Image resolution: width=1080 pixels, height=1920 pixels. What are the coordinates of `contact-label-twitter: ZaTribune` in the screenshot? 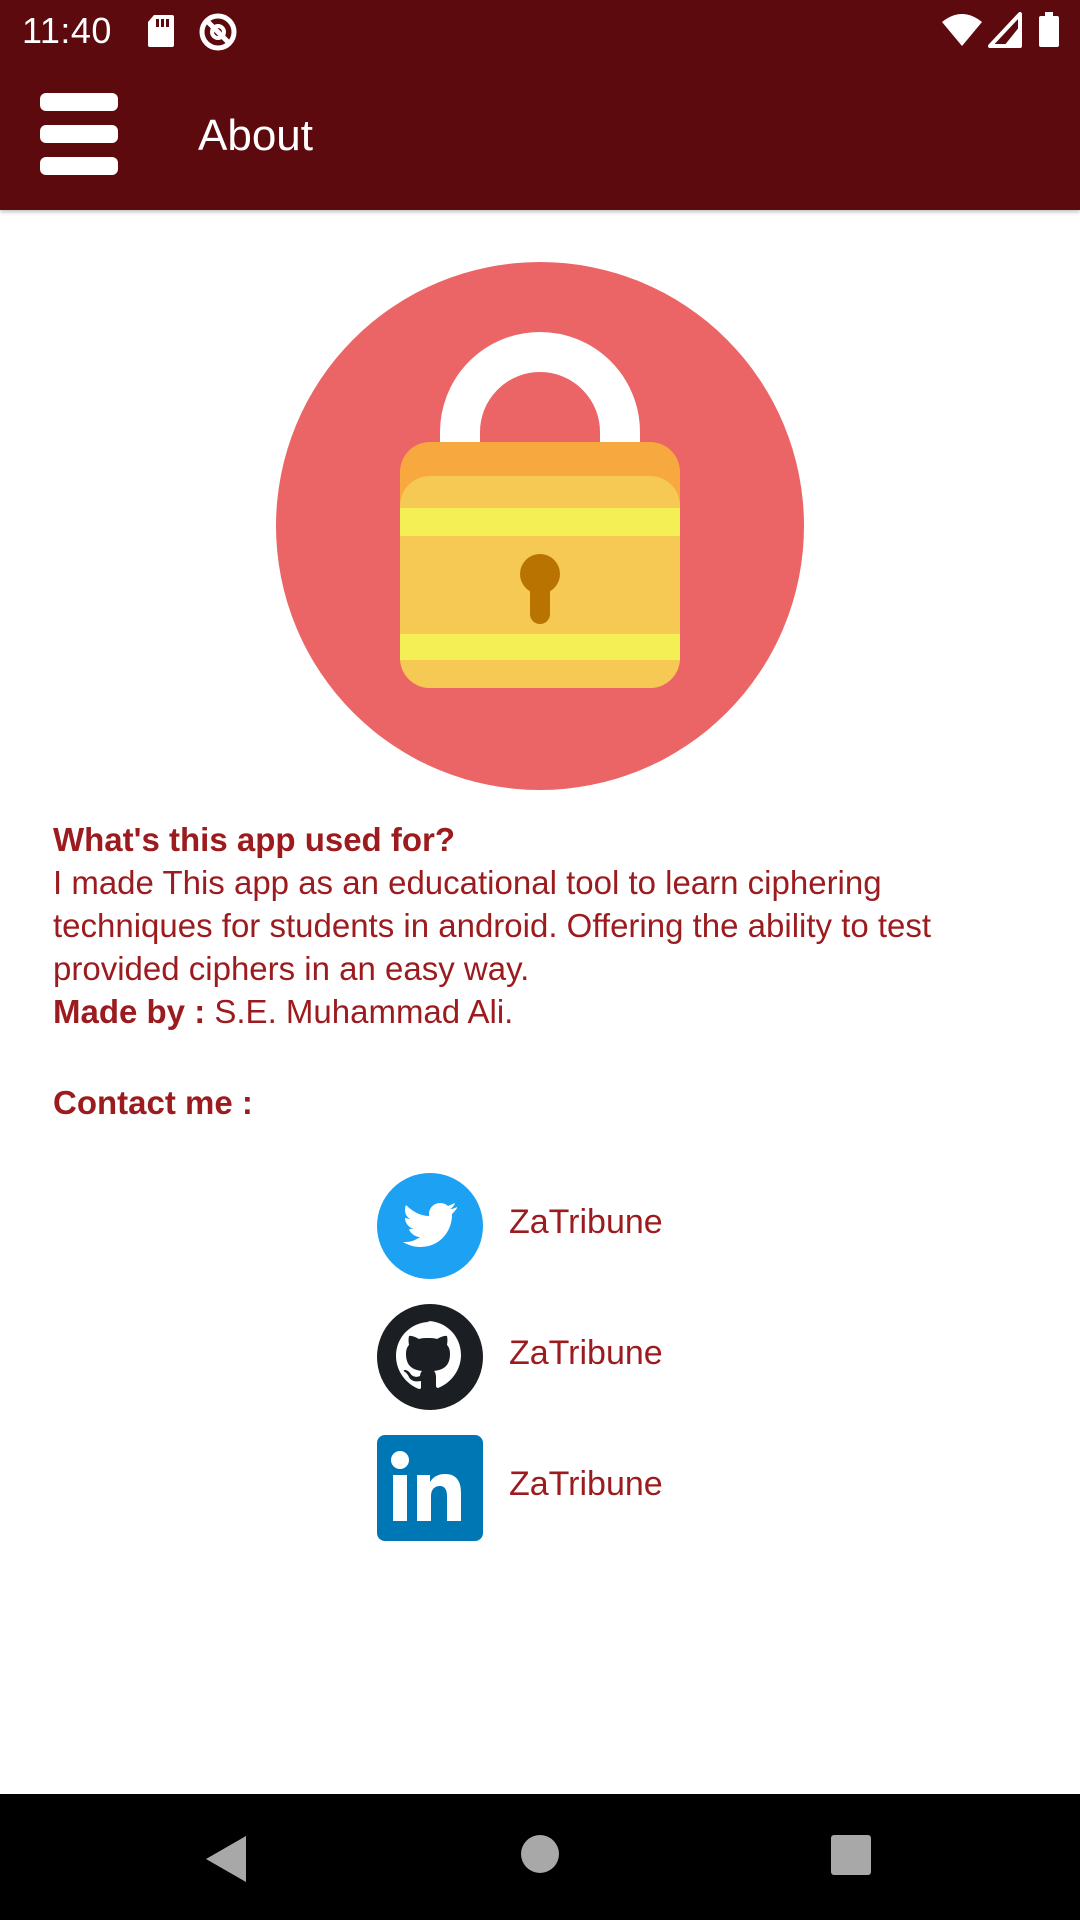 It's located at (586, 1222).